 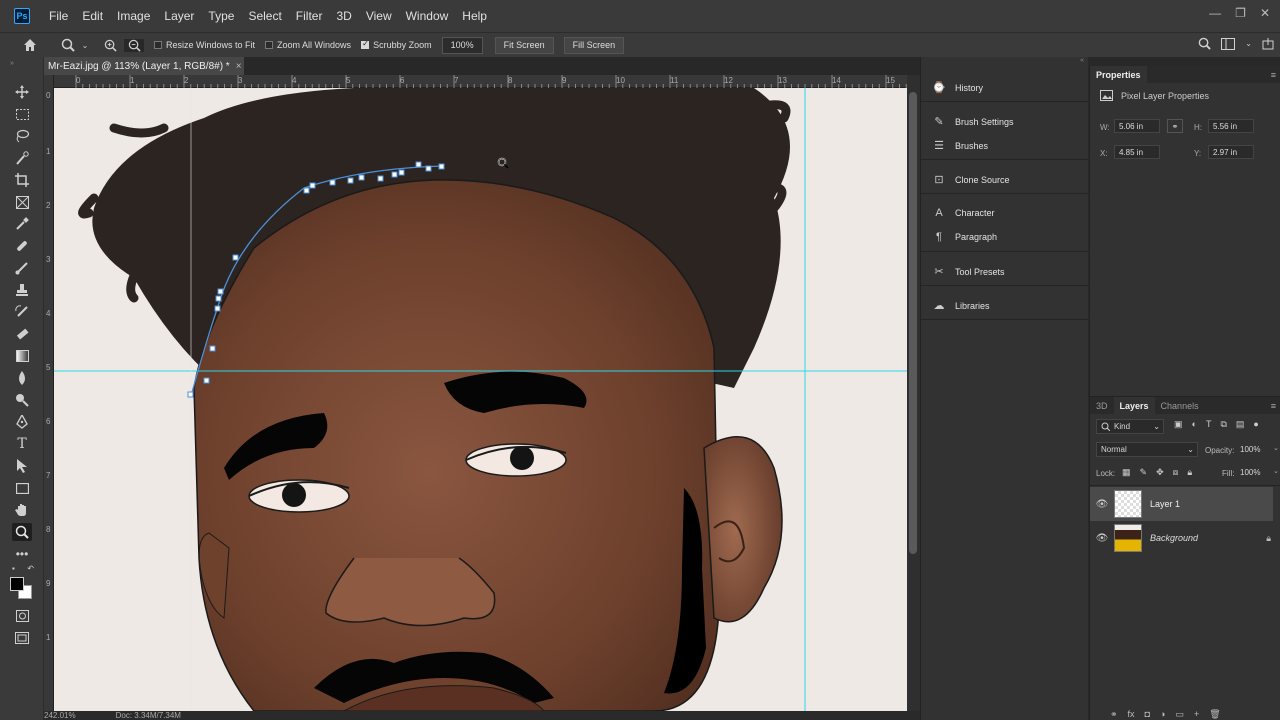 I want to click on tab-3d: 3D, so click(x=1102, y=406).